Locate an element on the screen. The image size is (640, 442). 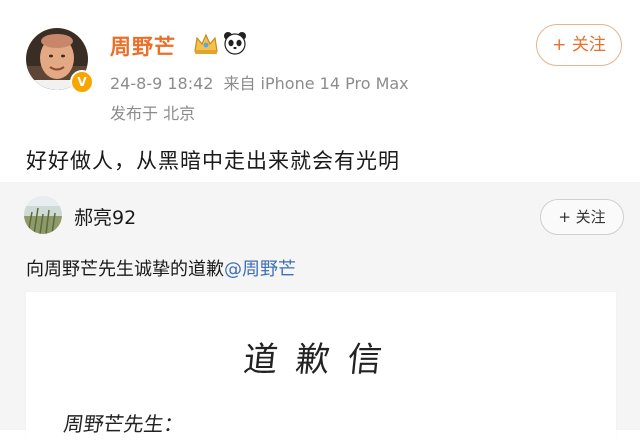
repost-author-avatar is located at coordinates (43, 215).